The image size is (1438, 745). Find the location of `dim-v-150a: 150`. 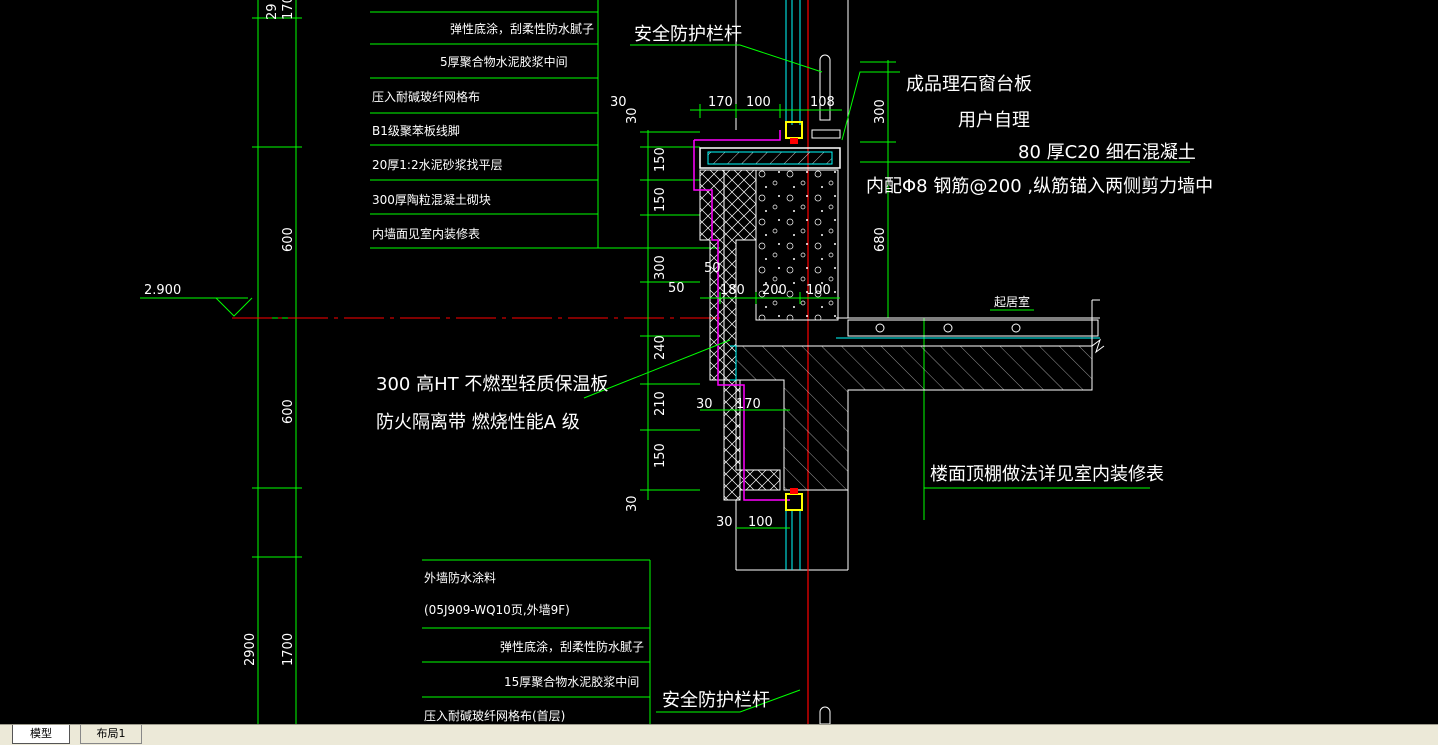

dim-v-150a: 150 is located at coordinates (660, 159).